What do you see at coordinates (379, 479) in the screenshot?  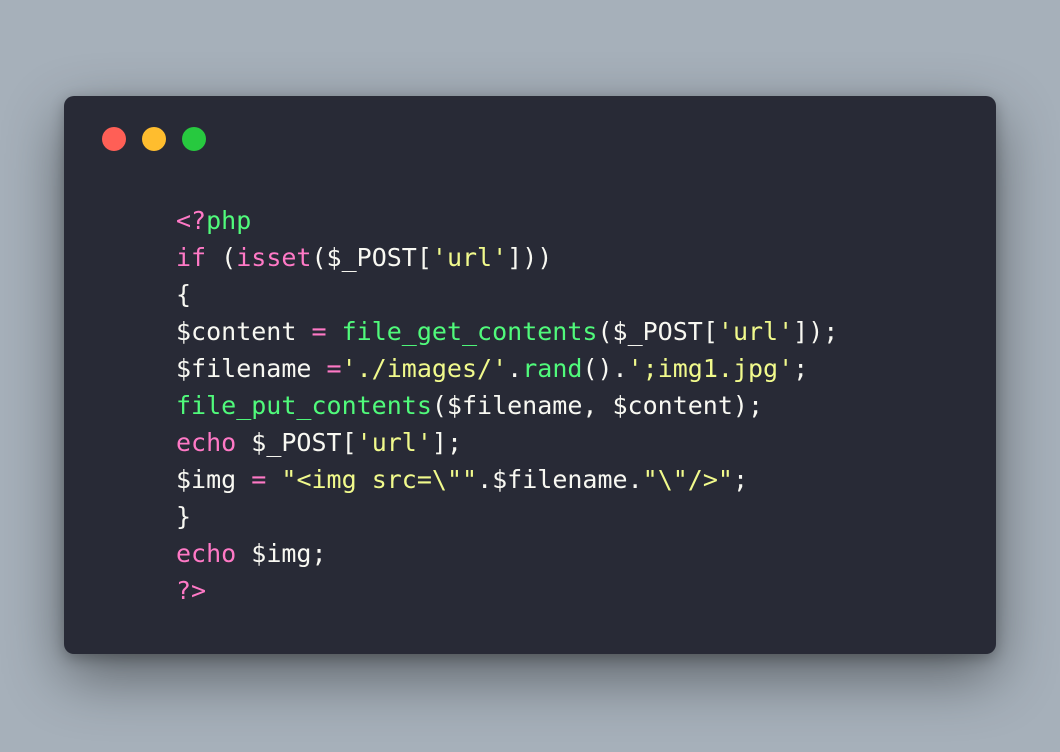 I see `code-token-string: "<img src=\""` at bounding box center [379, 479].